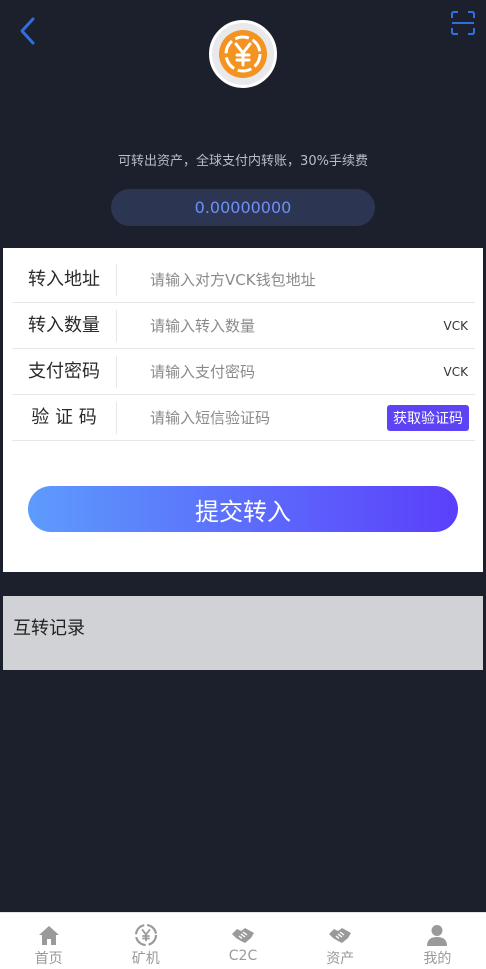  Describe the element at coordinates (280, 325) in the screenshot. I see `amount-input` at that location.